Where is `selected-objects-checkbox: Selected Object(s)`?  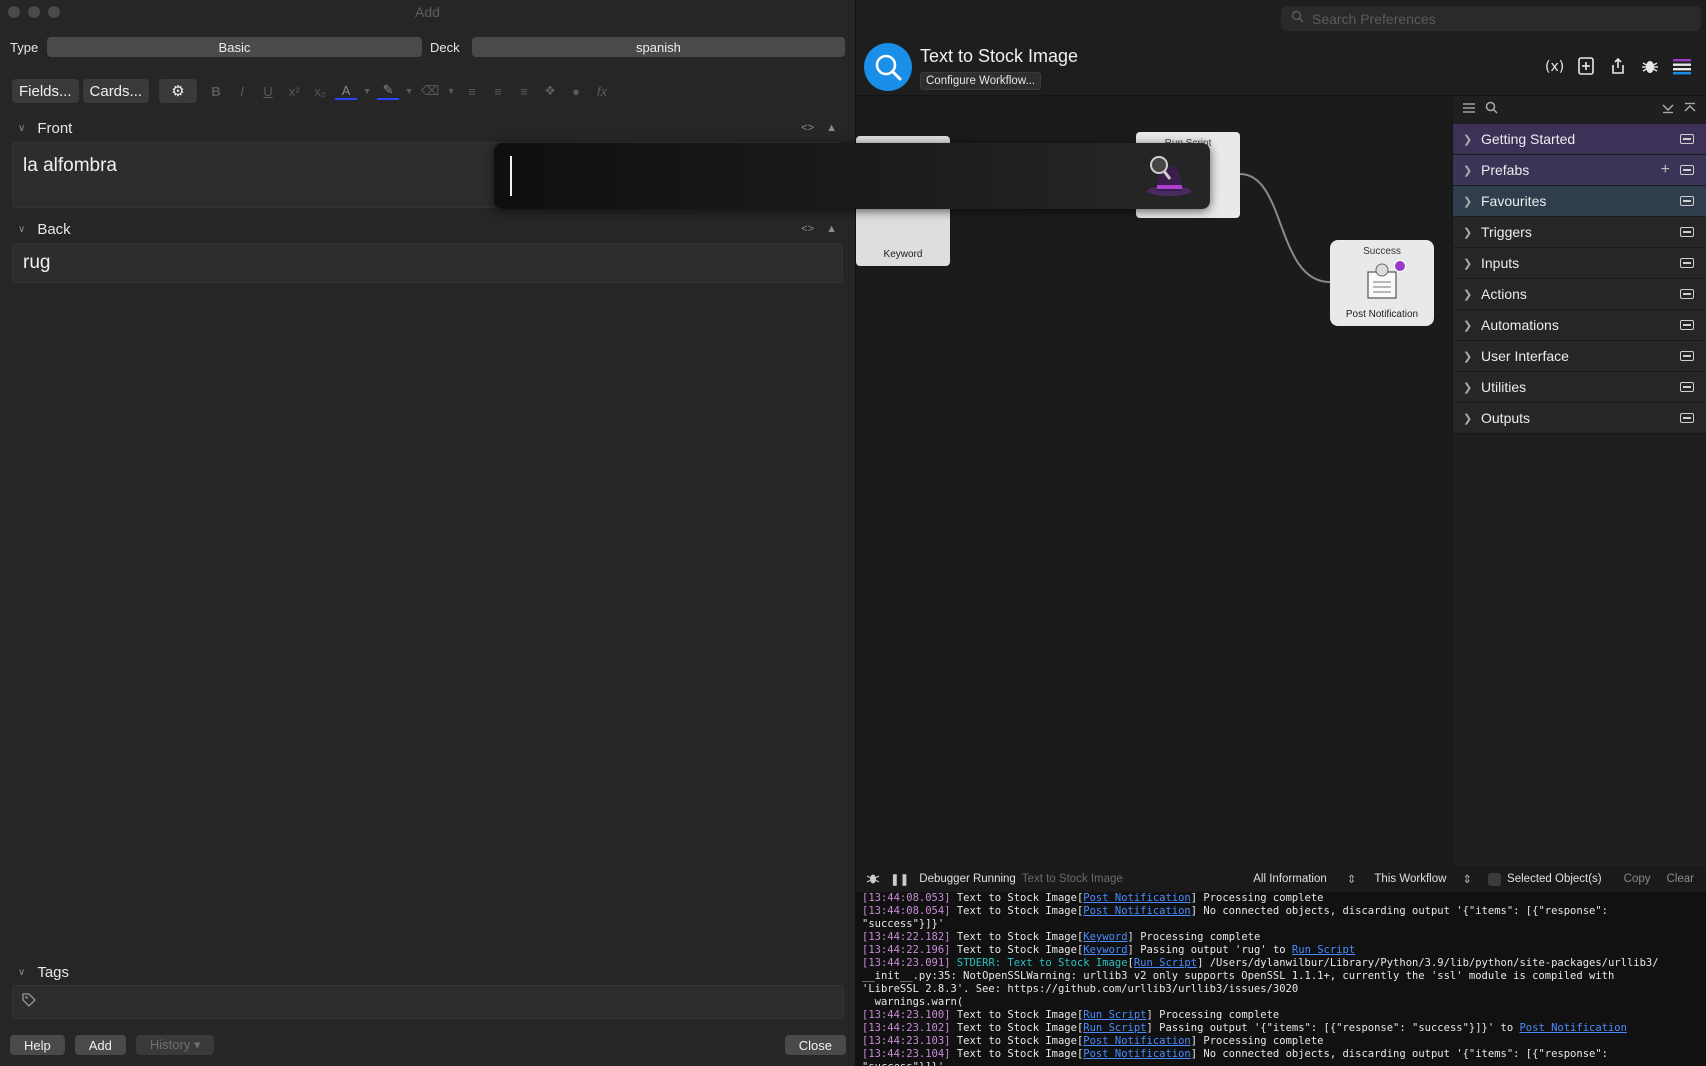
selected-objects-checkbox: Selected Object(s) is located at coordinates (1545, 879).